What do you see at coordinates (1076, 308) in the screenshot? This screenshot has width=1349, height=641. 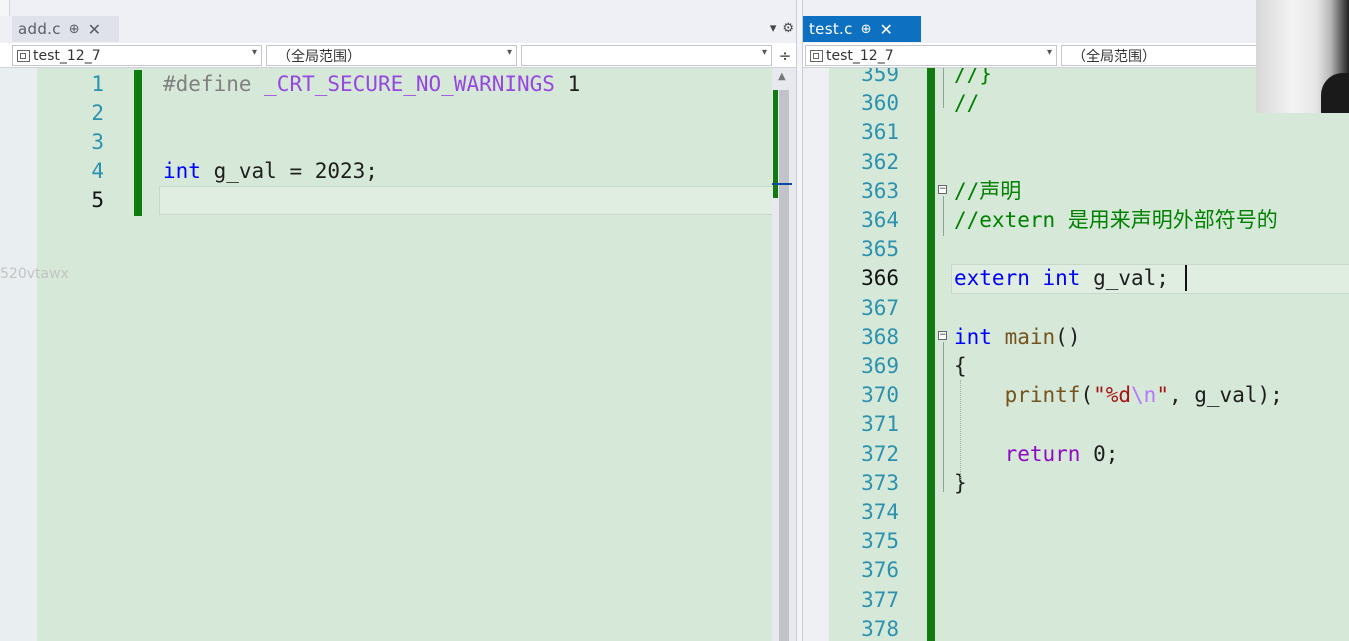 I see `code-line: 367` at bounding box center [1076, 308].